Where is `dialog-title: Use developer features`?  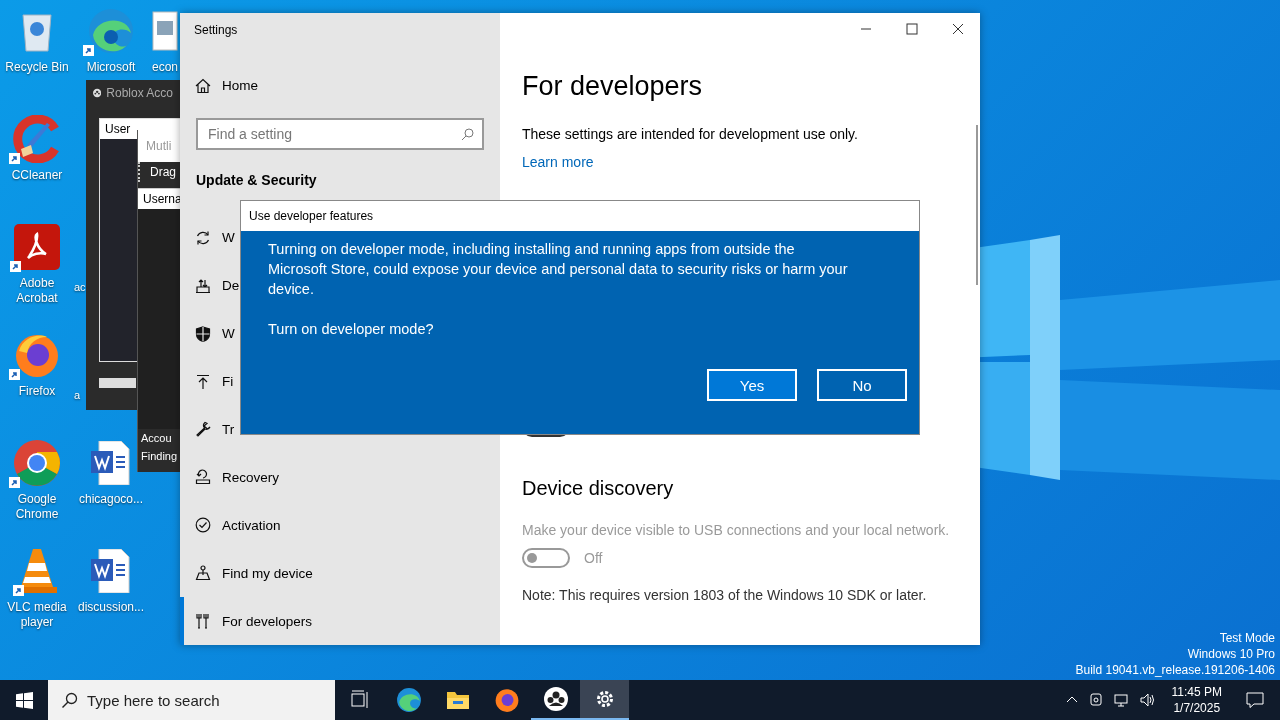
dialog-title: Use developer features is located at coordinates (580, 216).